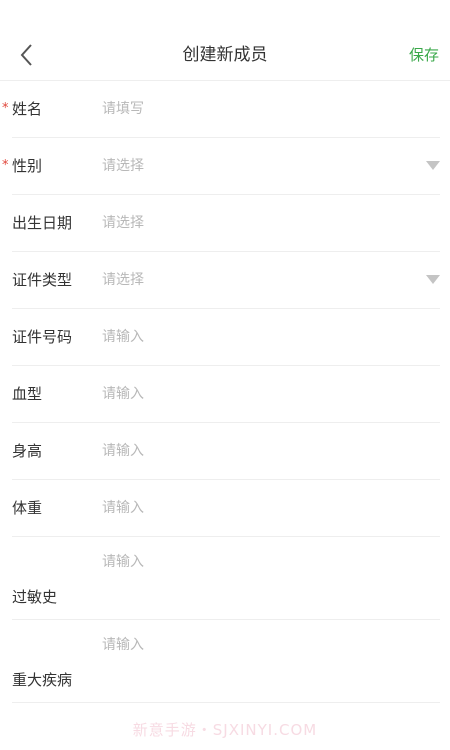 This screenshot has width=450, height=750. I want to click on field-id-type: 证件类型 请选择, so click(226, 280).